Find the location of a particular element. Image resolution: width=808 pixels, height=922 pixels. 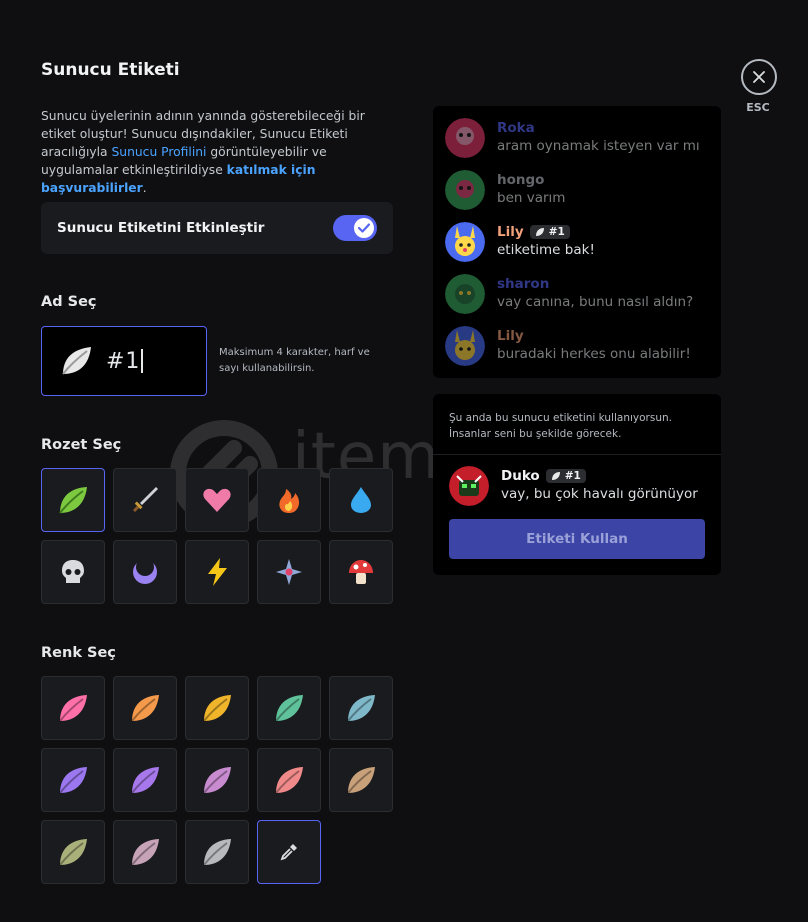

badge-option-sword is located at coordinates (145, 500).